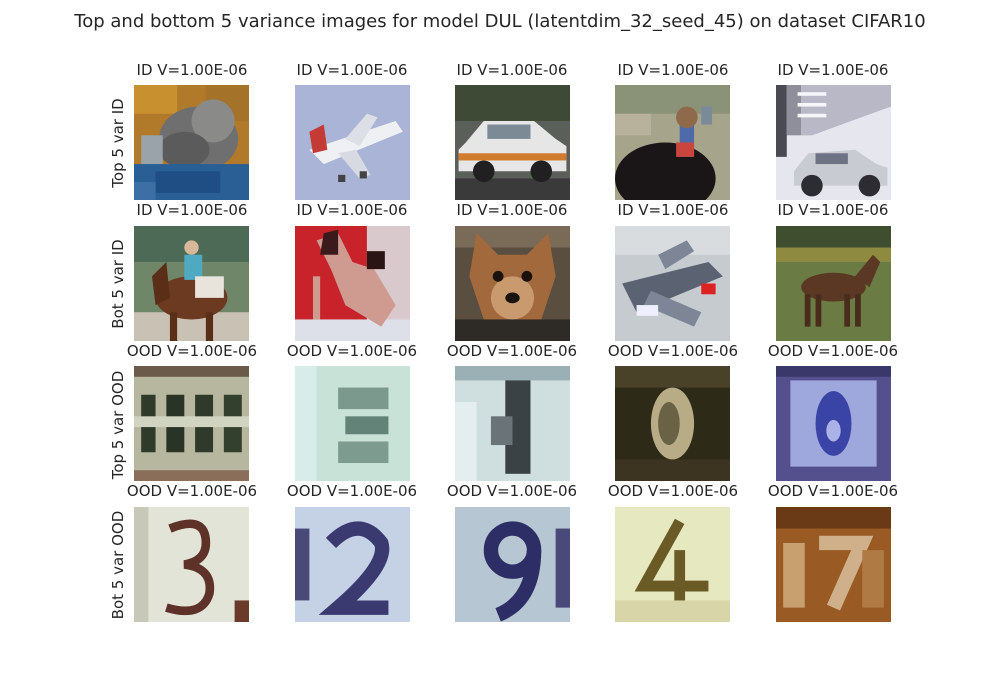 The image size is (1000, 700). I want to click on row-label-top-id: Top 5 var ID, so click(118, 143).